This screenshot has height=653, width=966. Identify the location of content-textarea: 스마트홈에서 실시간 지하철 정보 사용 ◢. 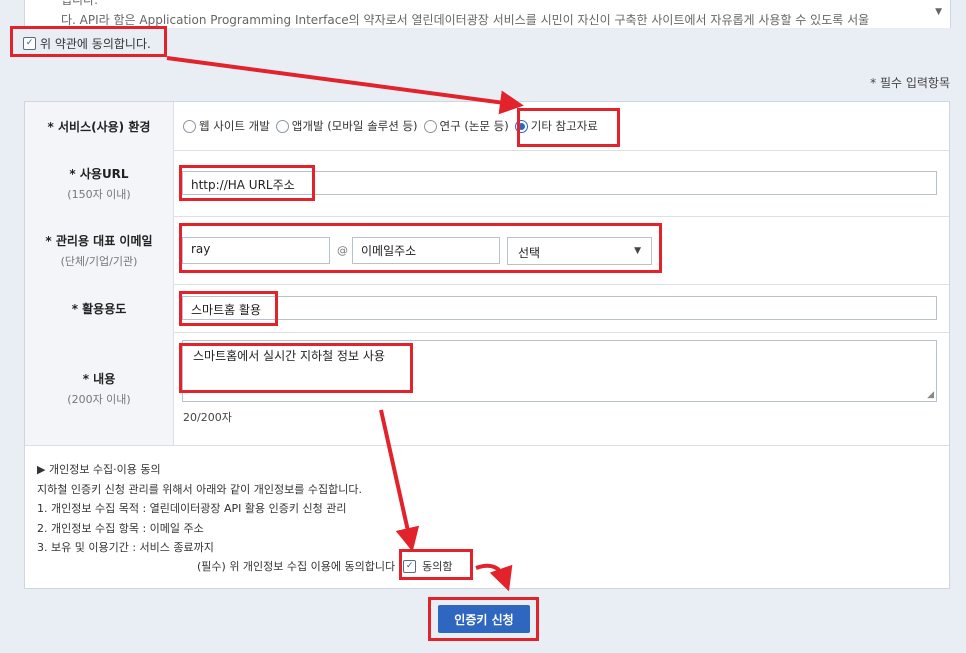
(559, 371).